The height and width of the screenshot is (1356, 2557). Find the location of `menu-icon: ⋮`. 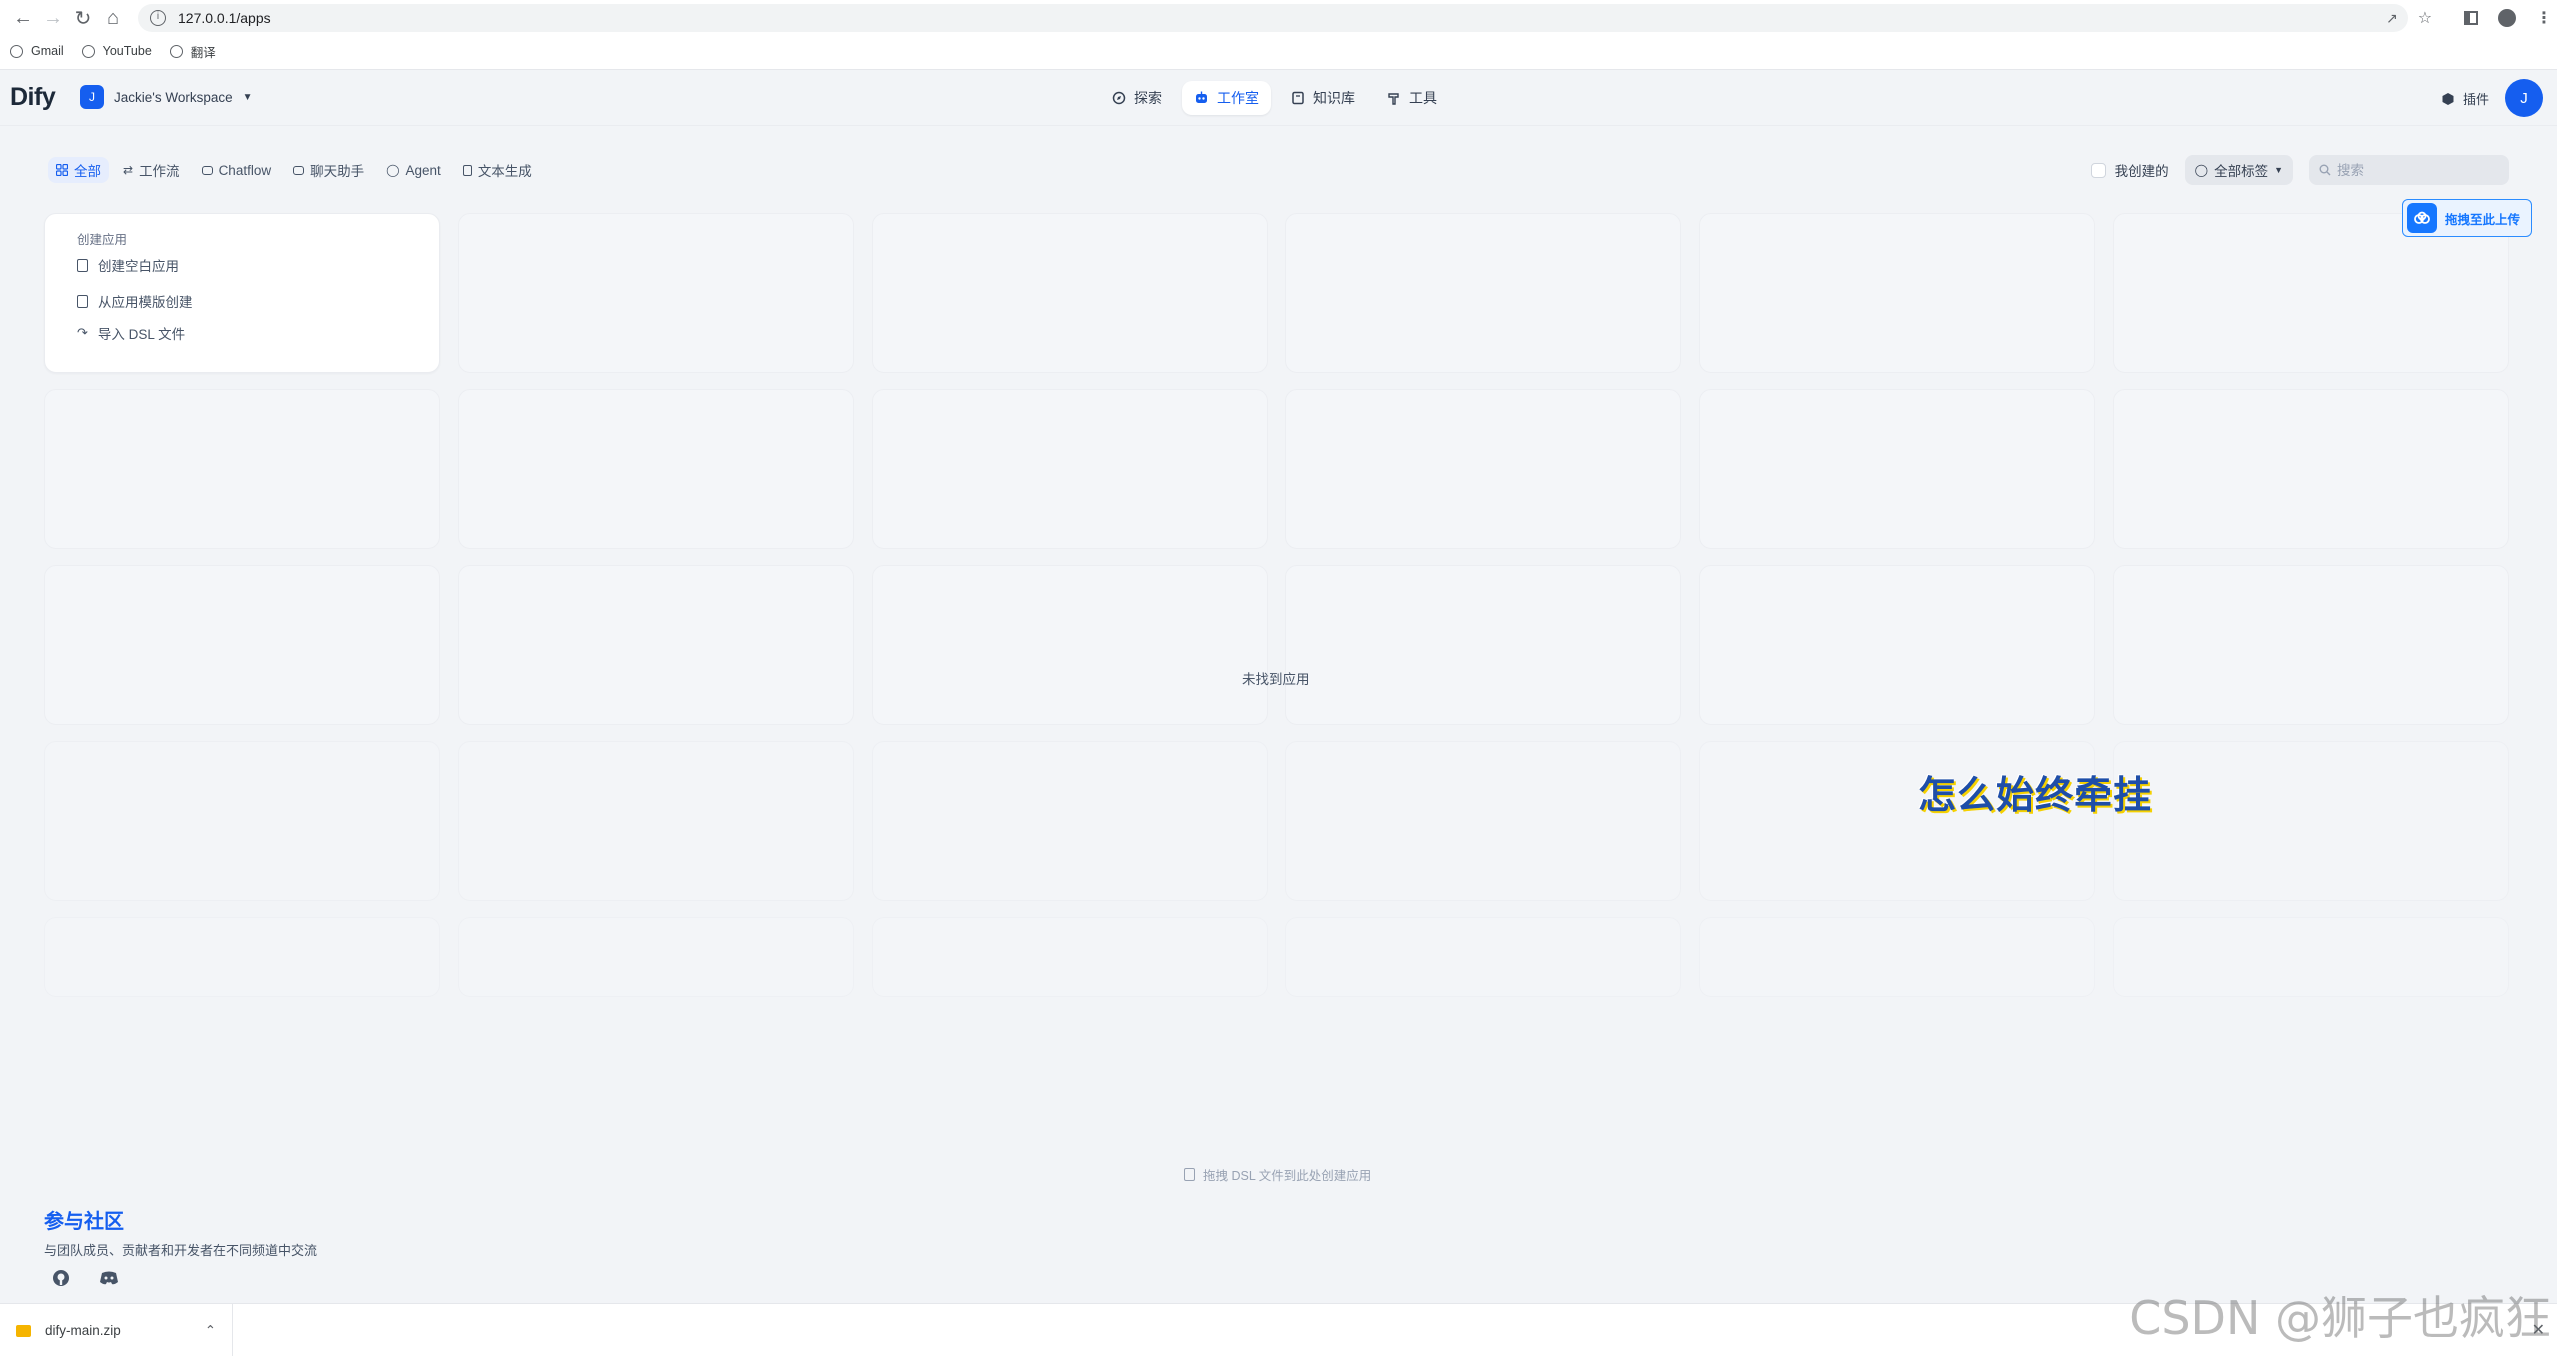

menu-icon: ⋮ is located at coordinates (2544, 18).